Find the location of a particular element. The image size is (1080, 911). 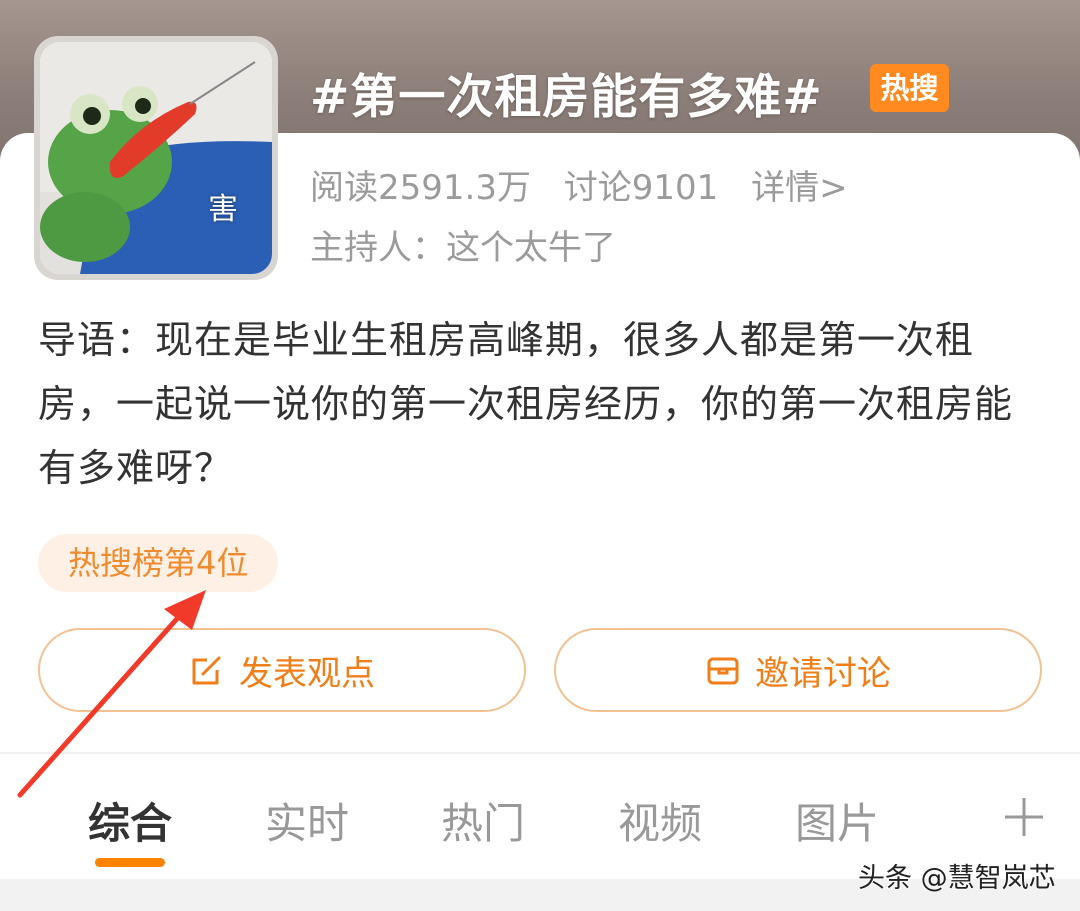

topic-stats: 阅读2591.3万 讨论9101 详情> is located at coordinates (590, 184).